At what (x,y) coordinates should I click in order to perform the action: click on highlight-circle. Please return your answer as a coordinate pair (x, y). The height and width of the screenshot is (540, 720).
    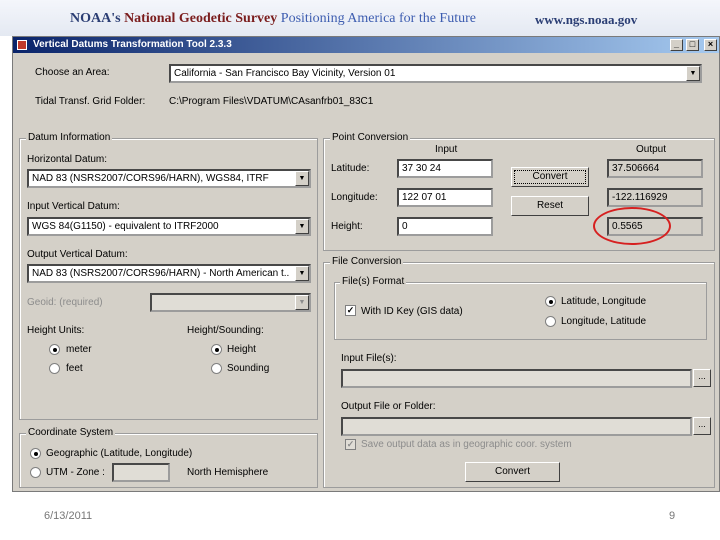
    Looking at the image, I should click on (632, 226).